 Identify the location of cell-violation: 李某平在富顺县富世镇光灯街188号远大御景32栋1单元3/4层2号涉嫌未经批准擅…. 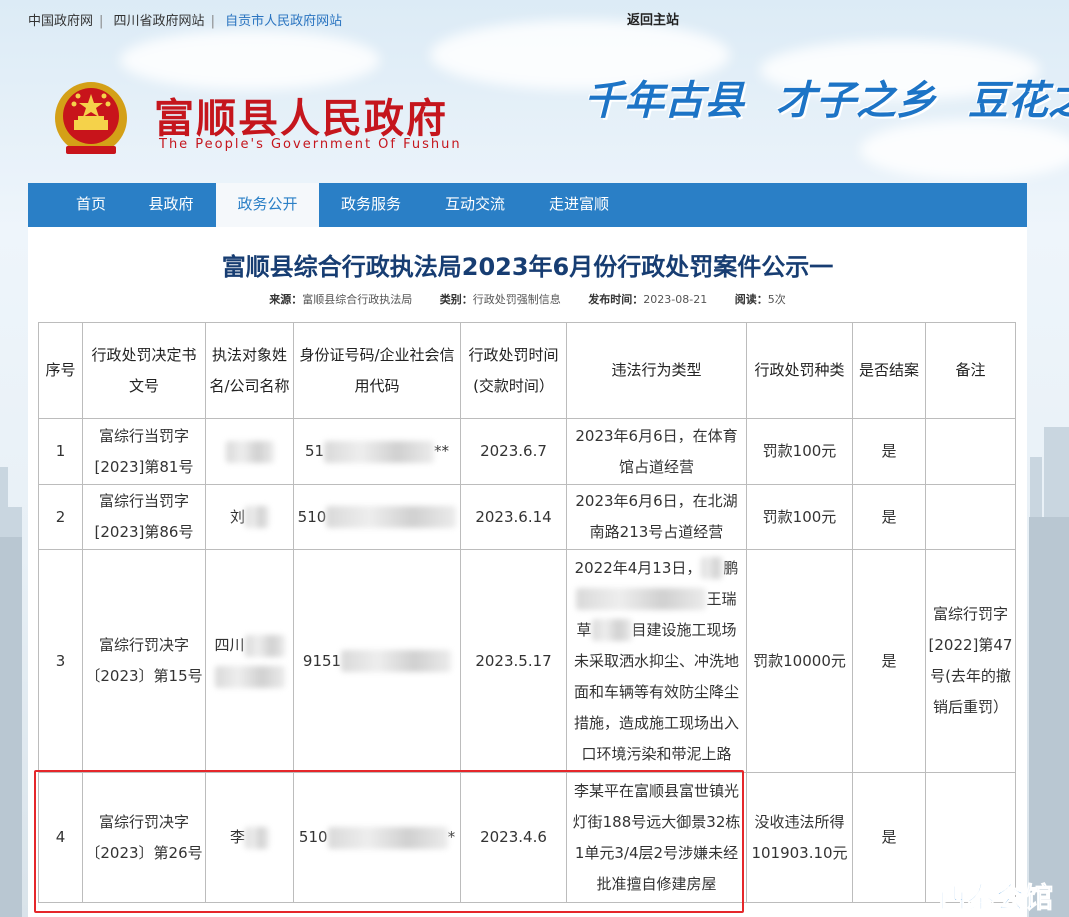
(656, 837).